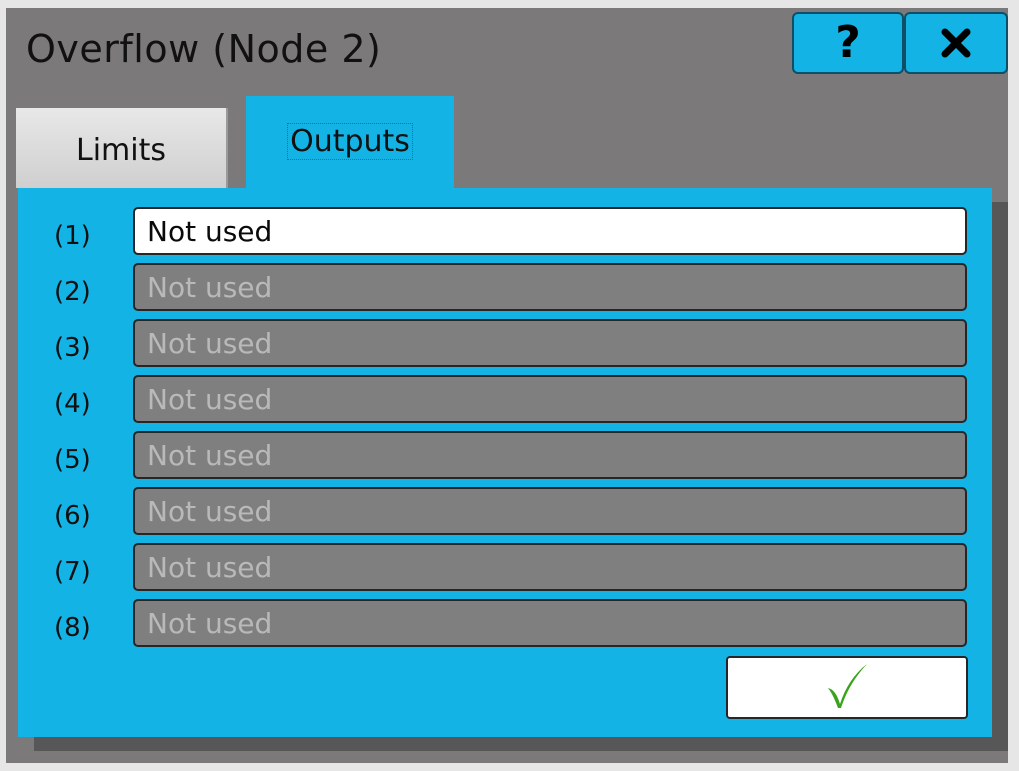 This screenshot has height=771, width=1019. I want to click on tab-limits-label: Limits, so click(121, 150).